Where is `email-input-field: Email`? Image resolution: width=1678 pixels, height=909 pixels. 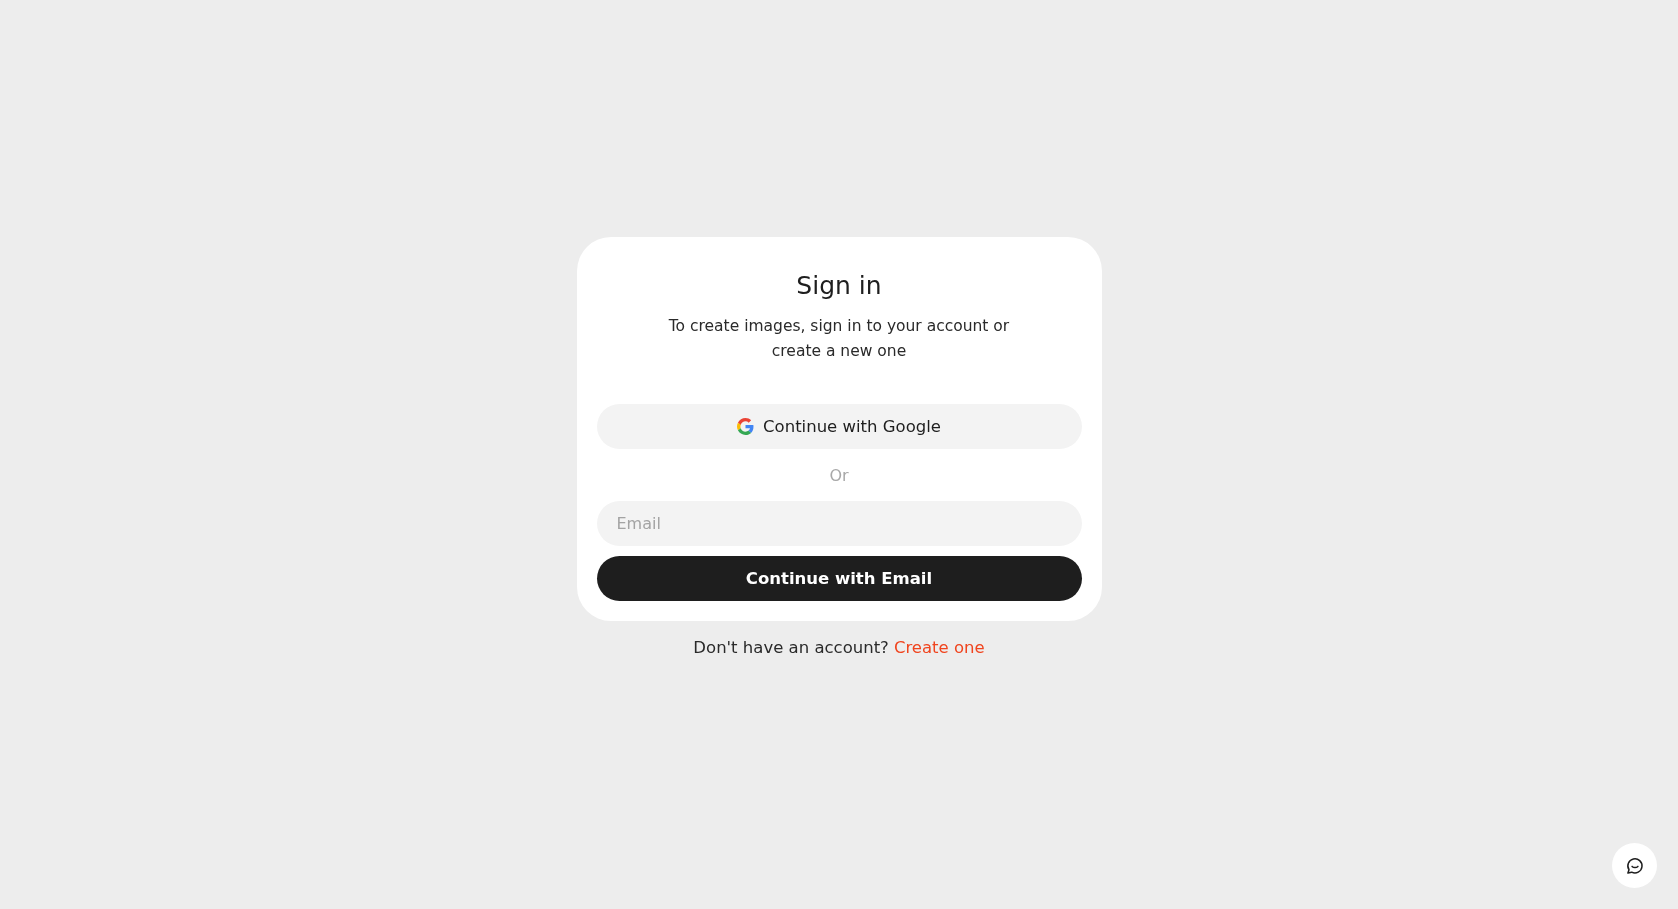 email-input-field: Email is located at coordinates (839, 523).